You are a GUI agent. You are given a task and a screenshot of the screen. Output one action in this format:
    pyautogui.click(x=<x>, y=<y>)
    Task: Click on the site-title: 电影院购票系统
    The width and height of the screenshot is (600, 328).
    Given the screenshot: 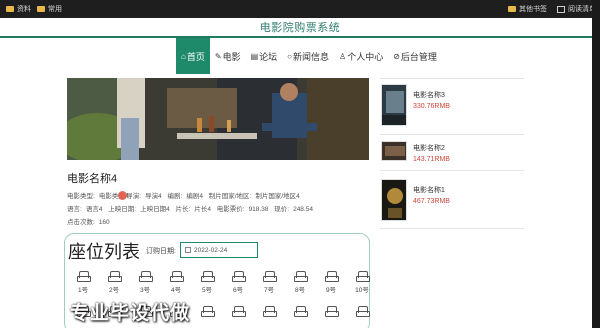 What is the action you would take?
    pyautogui.click(x=300, y=28)
    